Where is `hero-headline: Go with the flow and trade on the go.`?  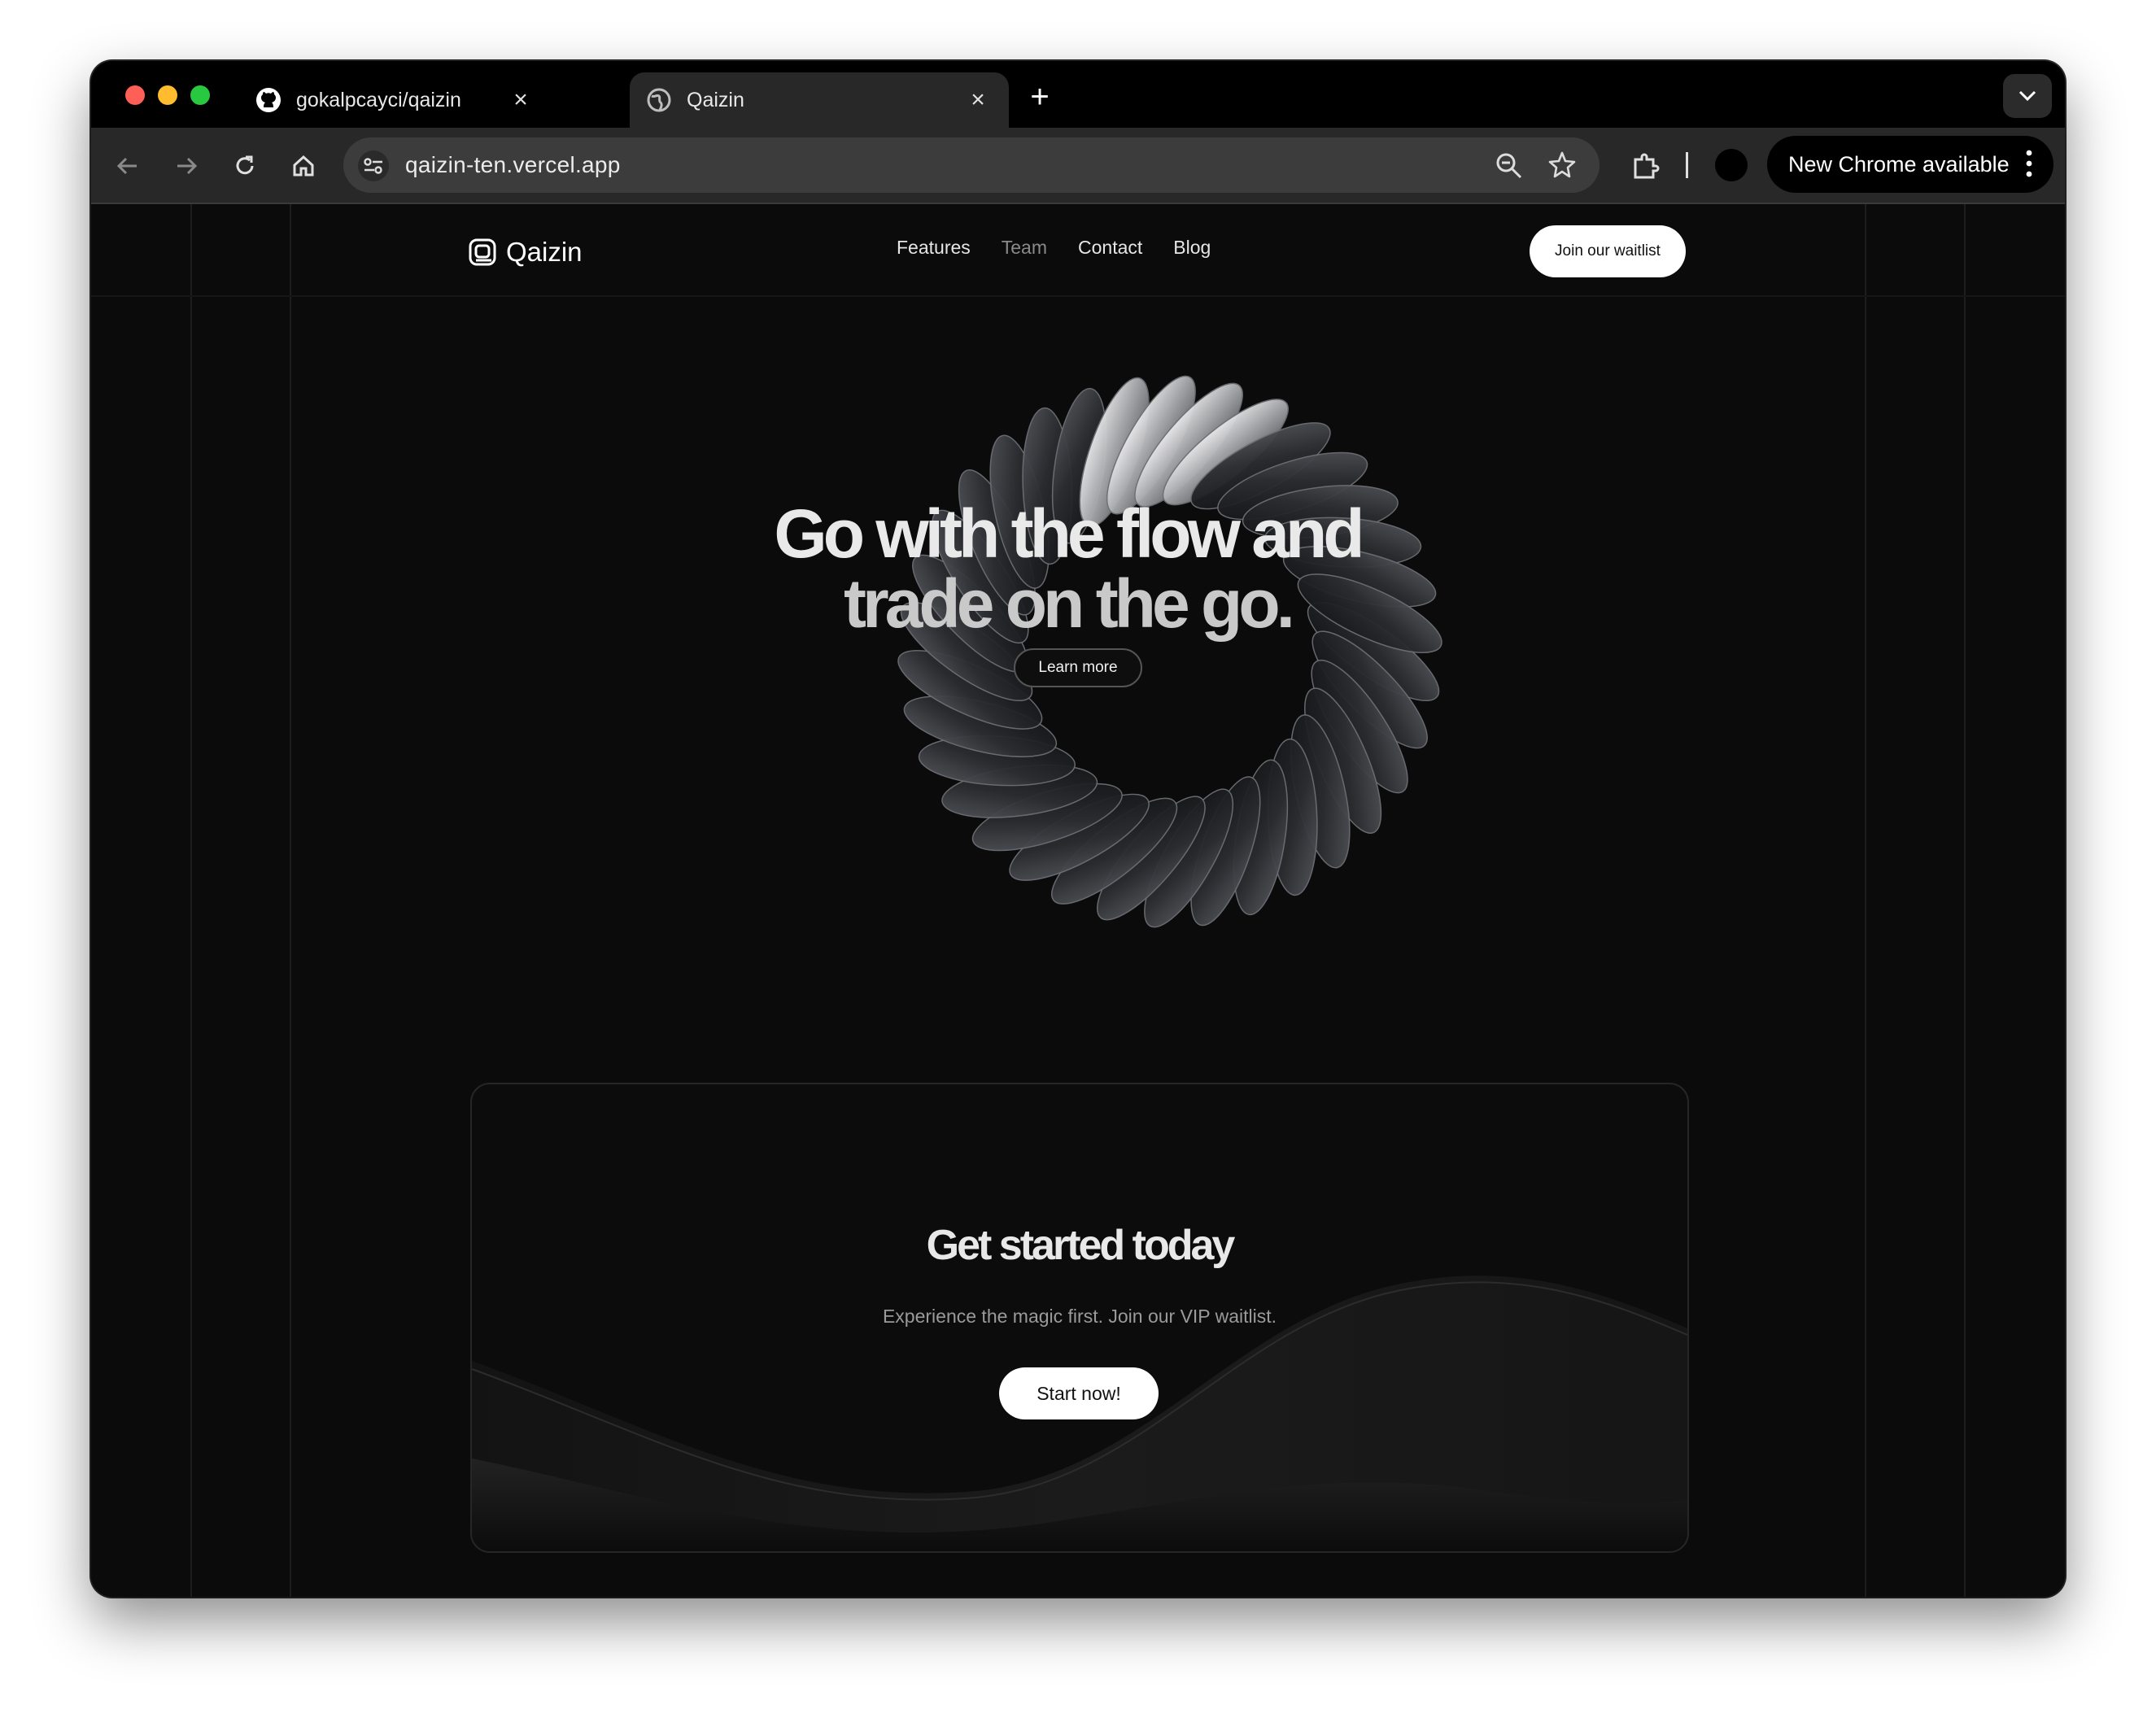
hero-headline: Go with the flow and trade on the go. is located at coordinates (1067, 569).